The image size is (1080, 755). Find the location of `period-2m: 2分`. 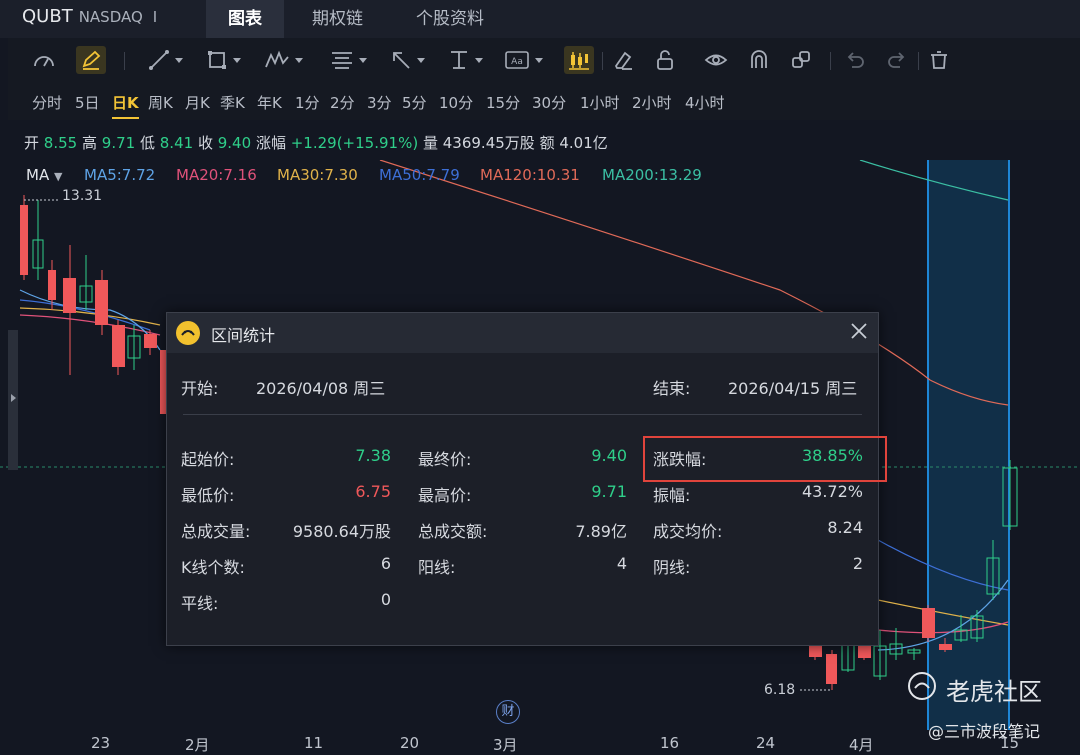

period-2m: 2分 is located at coordinates (342, 102).